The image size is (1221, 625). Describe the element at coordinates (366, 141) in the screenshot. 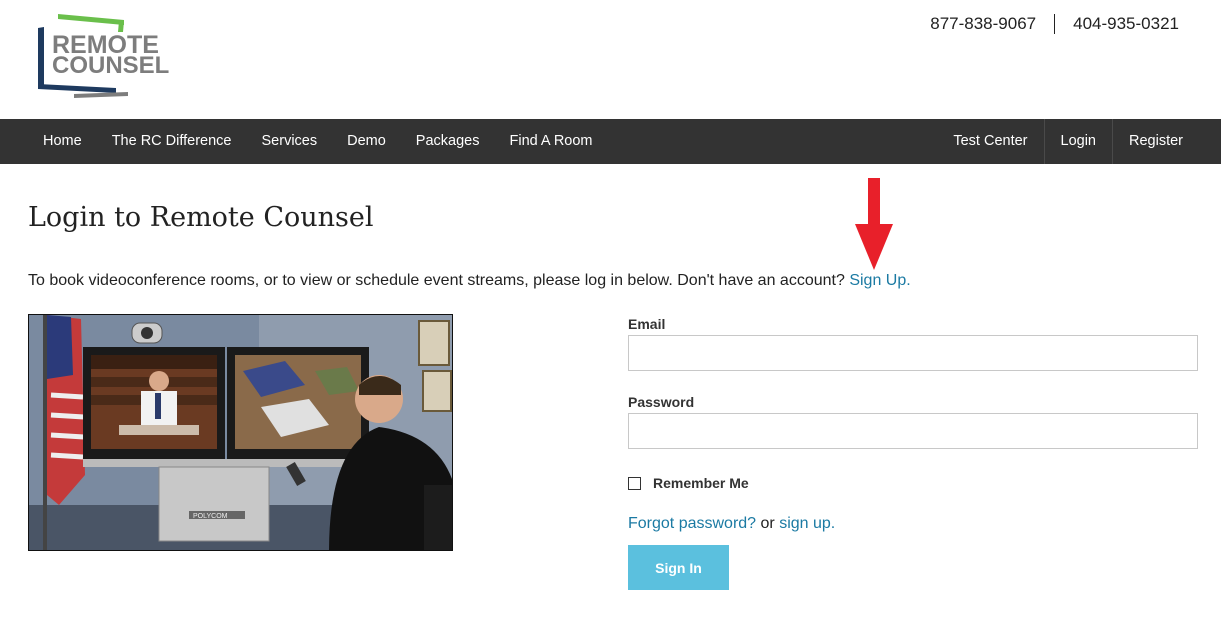

I see `nav-demo: Demo` at that location.